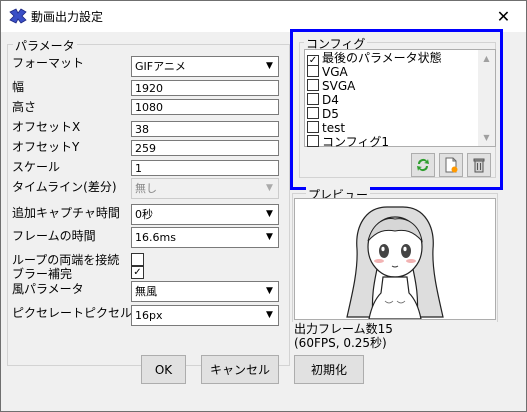 This screenshot has width=527, height=412. I want to click on close-button: ✕, so click(503, 16).